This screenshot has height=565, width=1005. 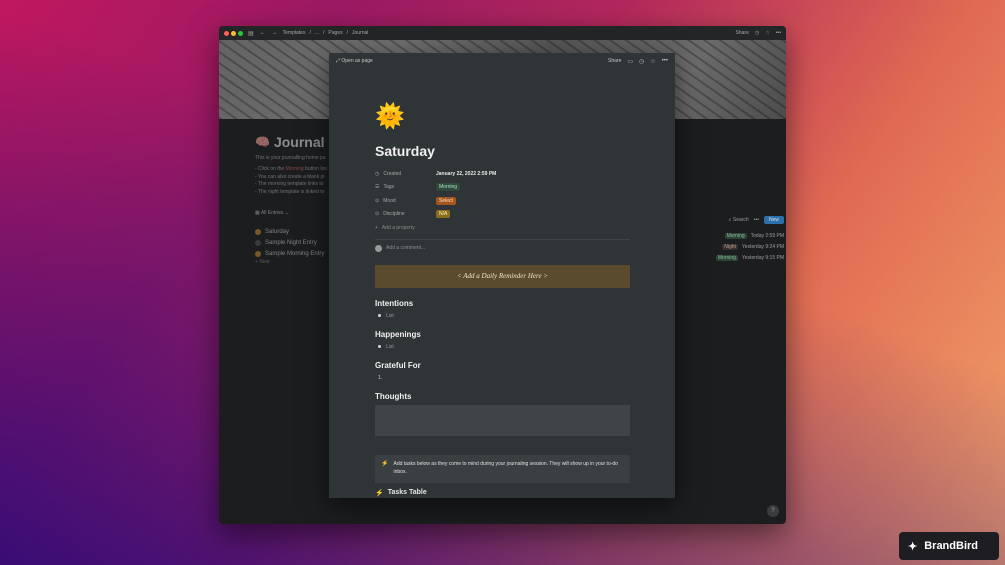 What do you see at coordinates (226, 33) in the screenshot?
I see `close-window-button` at bounding box center [226, 33].